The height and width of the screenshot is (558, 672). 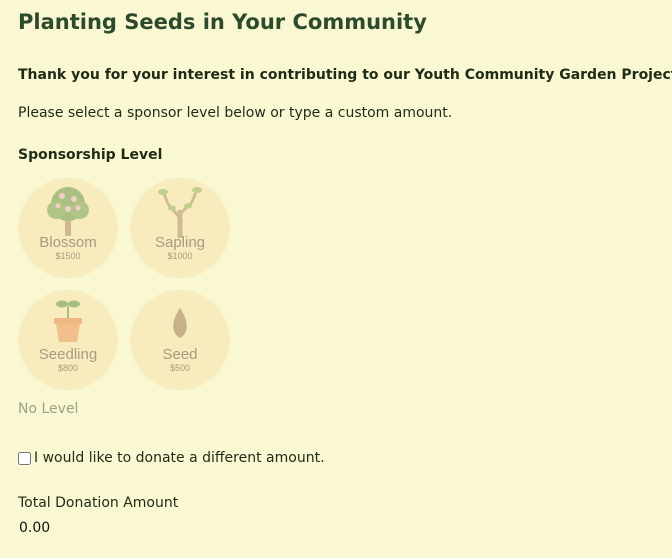 What do you see at coordinates (180, 212) in the screenshot?
I see `sapling-icon` at bounding box center [180, 212].